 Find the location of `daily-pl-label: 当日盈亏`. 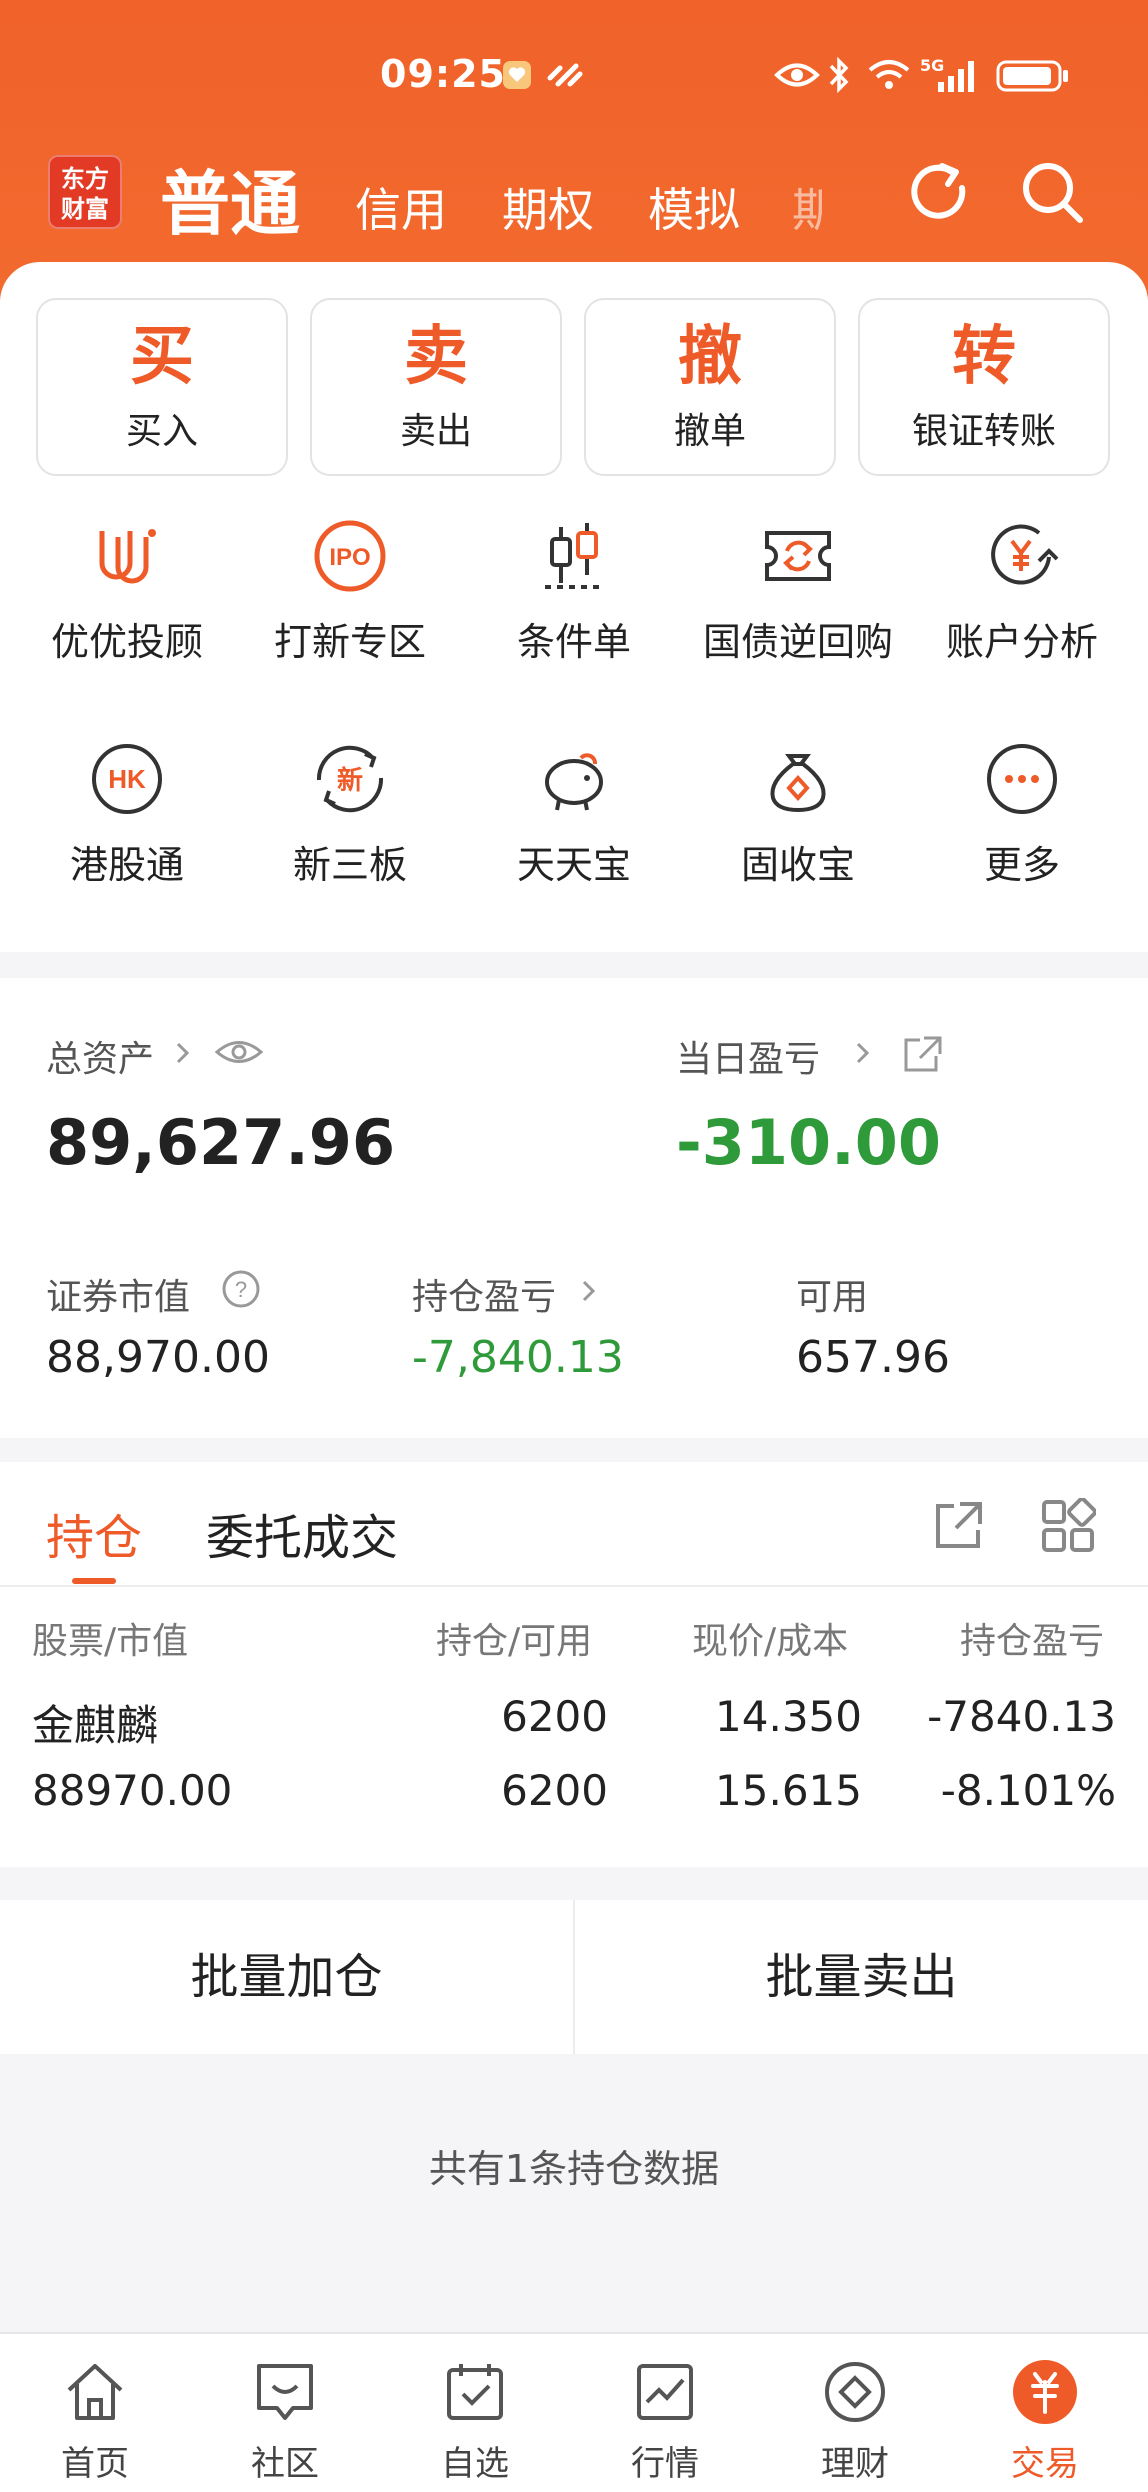

daily-pl-label: 当日盈亏 is located at coordinates (748, 1056).